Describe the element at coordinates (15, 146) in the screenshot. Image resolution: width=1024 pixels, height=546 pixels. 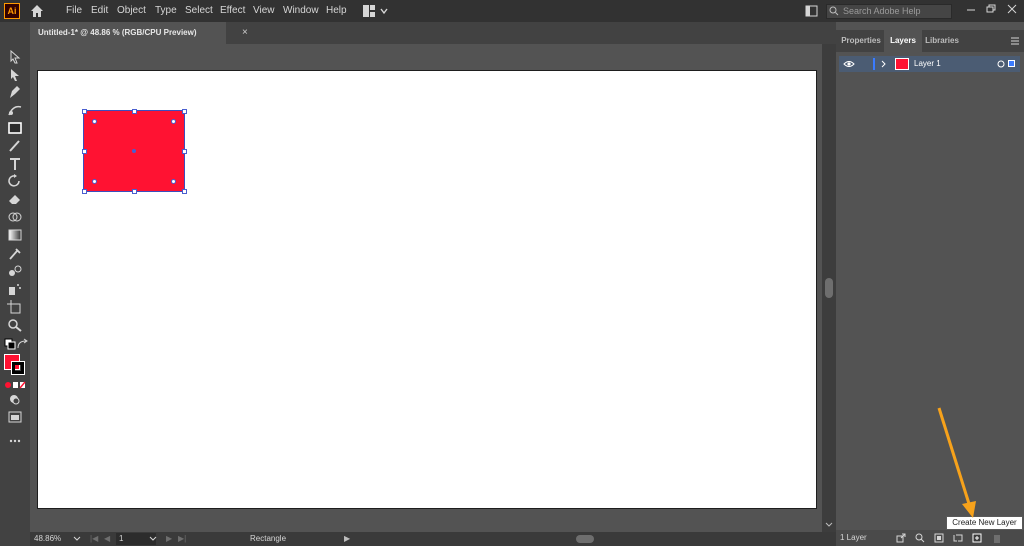
I see `brush-icon` at that location.